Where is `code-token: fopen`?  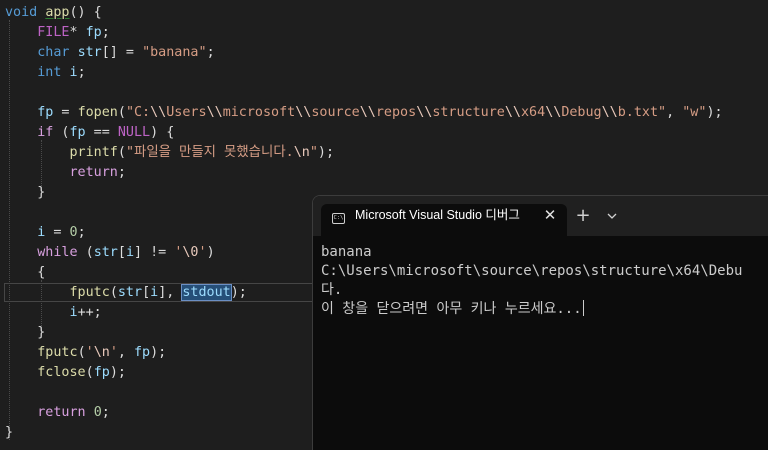 code-token: fopen is located at coordinates (97, 112).